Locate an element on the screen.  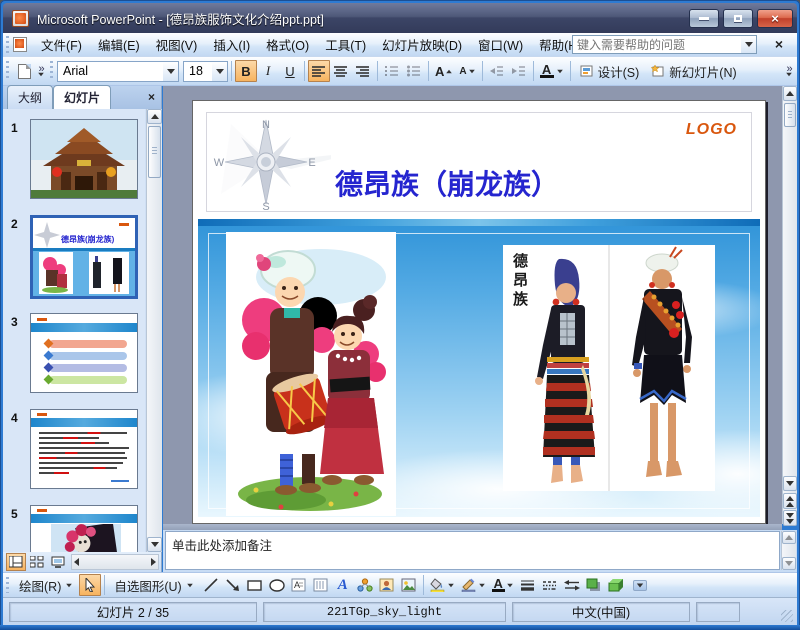
language-indicator: 中文(中国) is located at coordinates (601, 611).